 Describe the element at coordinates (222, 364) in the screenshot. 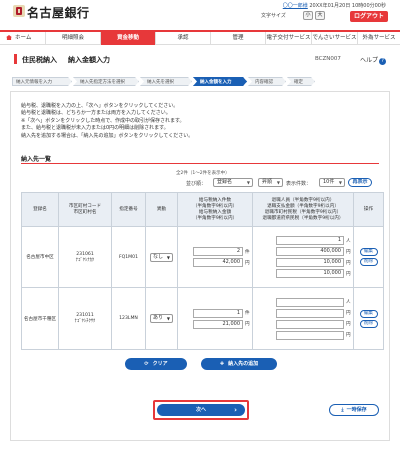

I see `plus-icon: ✚` at that location.